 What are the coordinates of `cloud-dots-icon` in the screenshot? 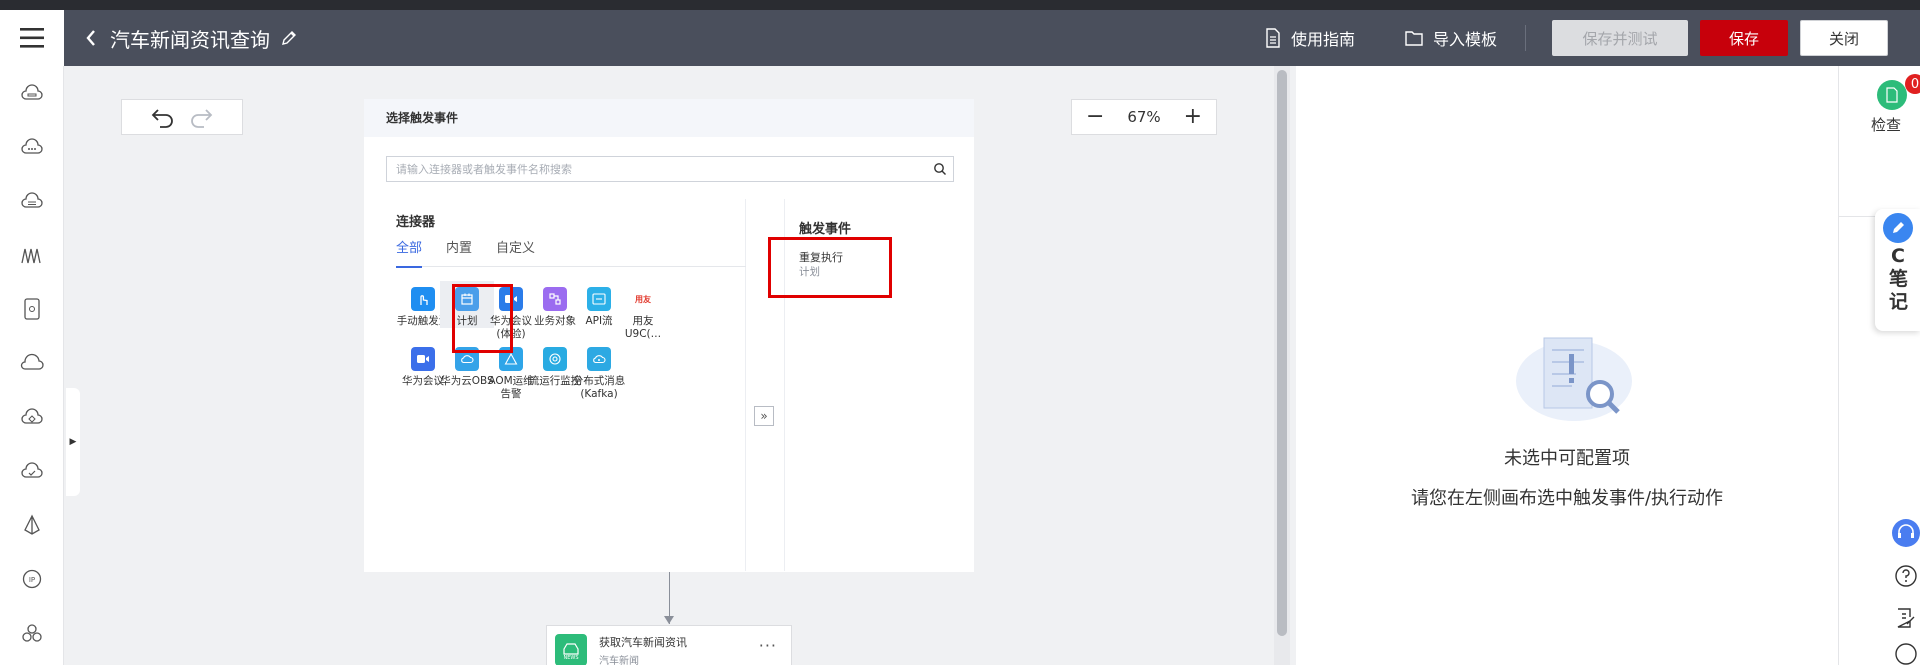 It's located at (32, 92).